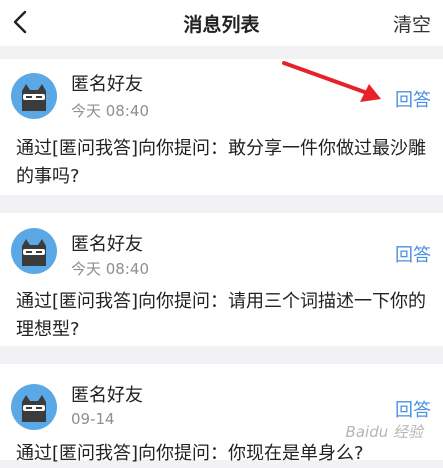  Describe the element at coordinates (331, 81) in the screenshot. I see `annotation-arrow-icon` at that location.